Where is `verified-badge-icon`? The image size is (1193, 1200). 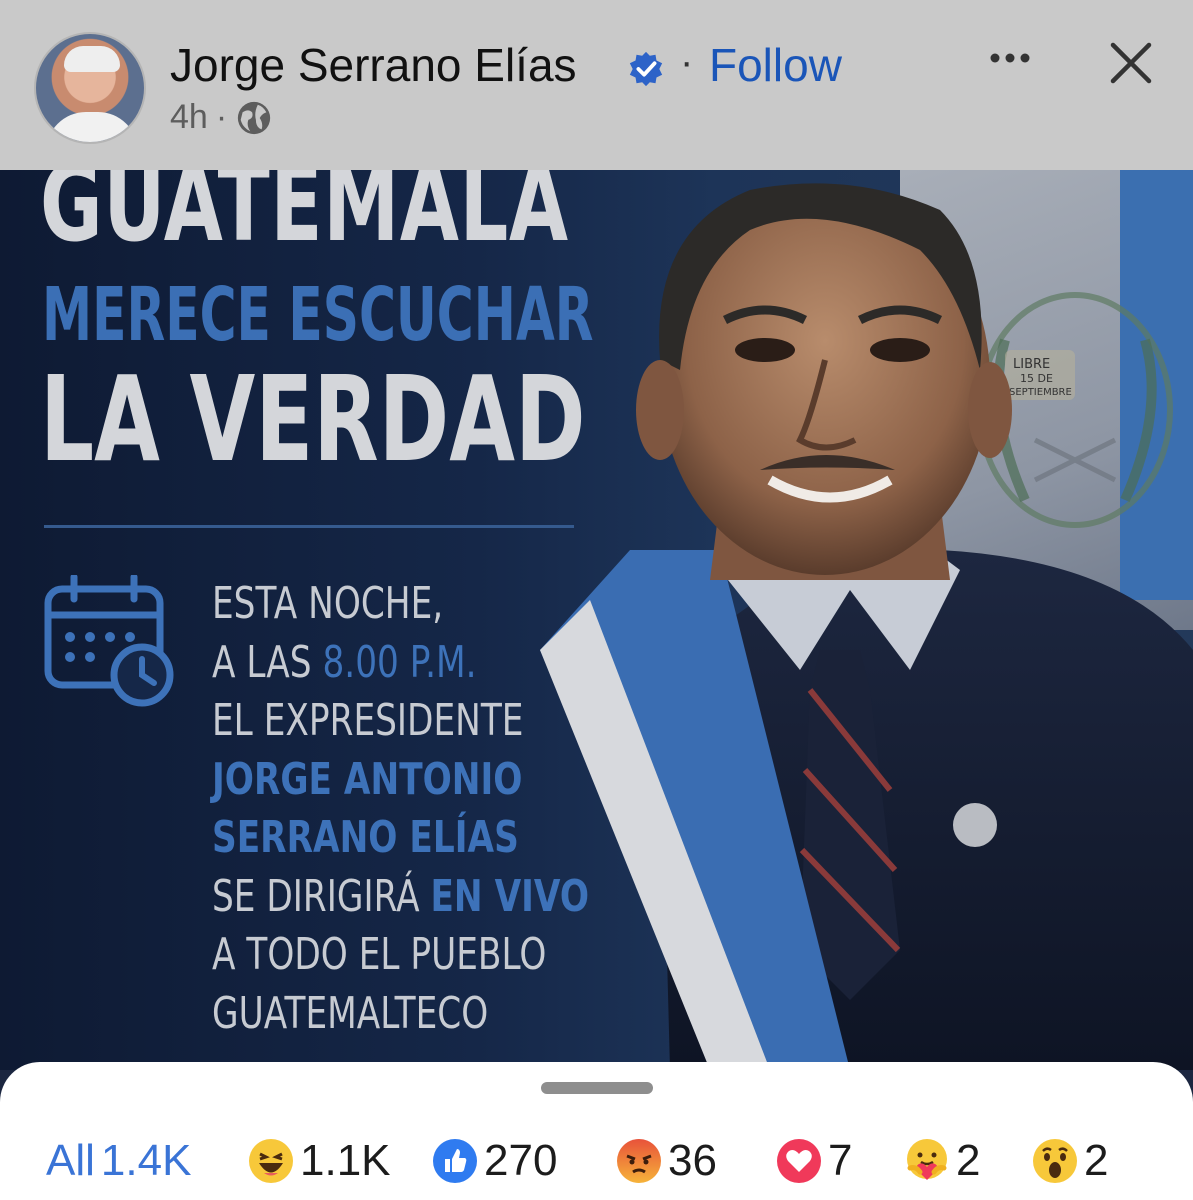
verified-badge-icon is located at coordinates (646, 69).